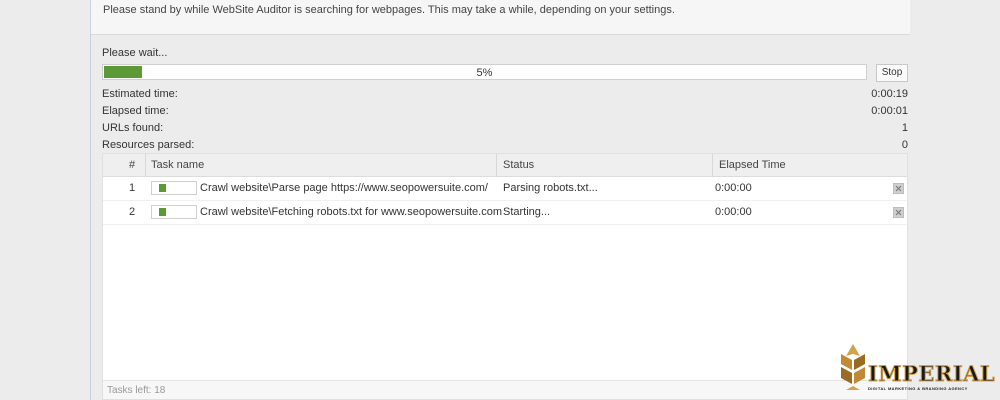  I want to click on row-number: 2, so click(132, 212).